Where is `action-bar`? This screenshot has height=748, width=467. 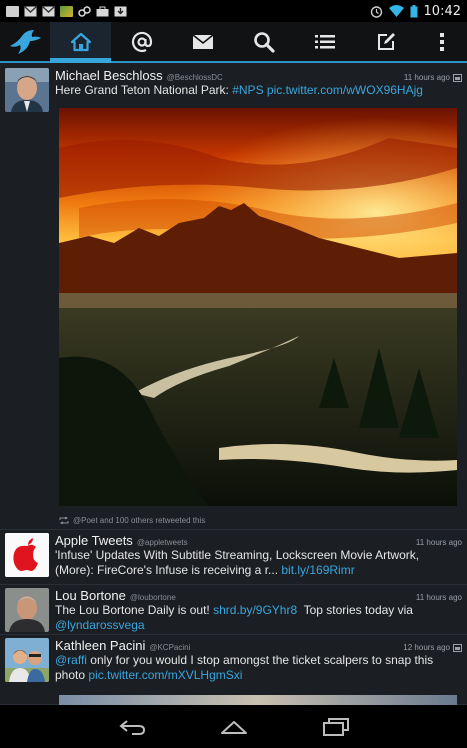
action-bar is located at coordinates (233, 42).